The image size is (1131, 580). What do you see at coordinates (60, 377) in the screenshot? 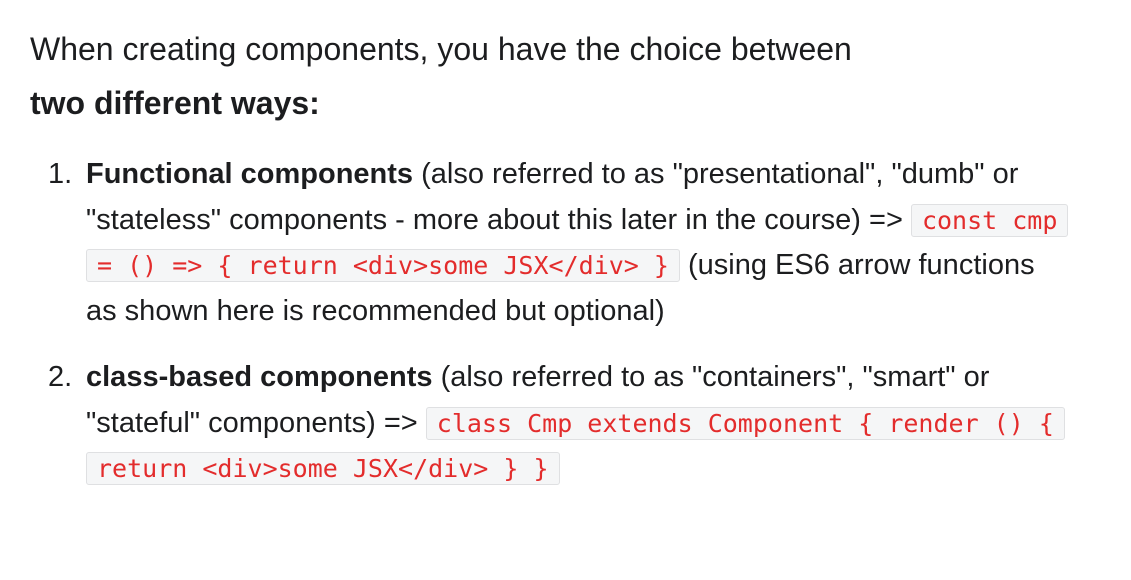
I see `list-number: 2.` at bounding box center [60, 377].